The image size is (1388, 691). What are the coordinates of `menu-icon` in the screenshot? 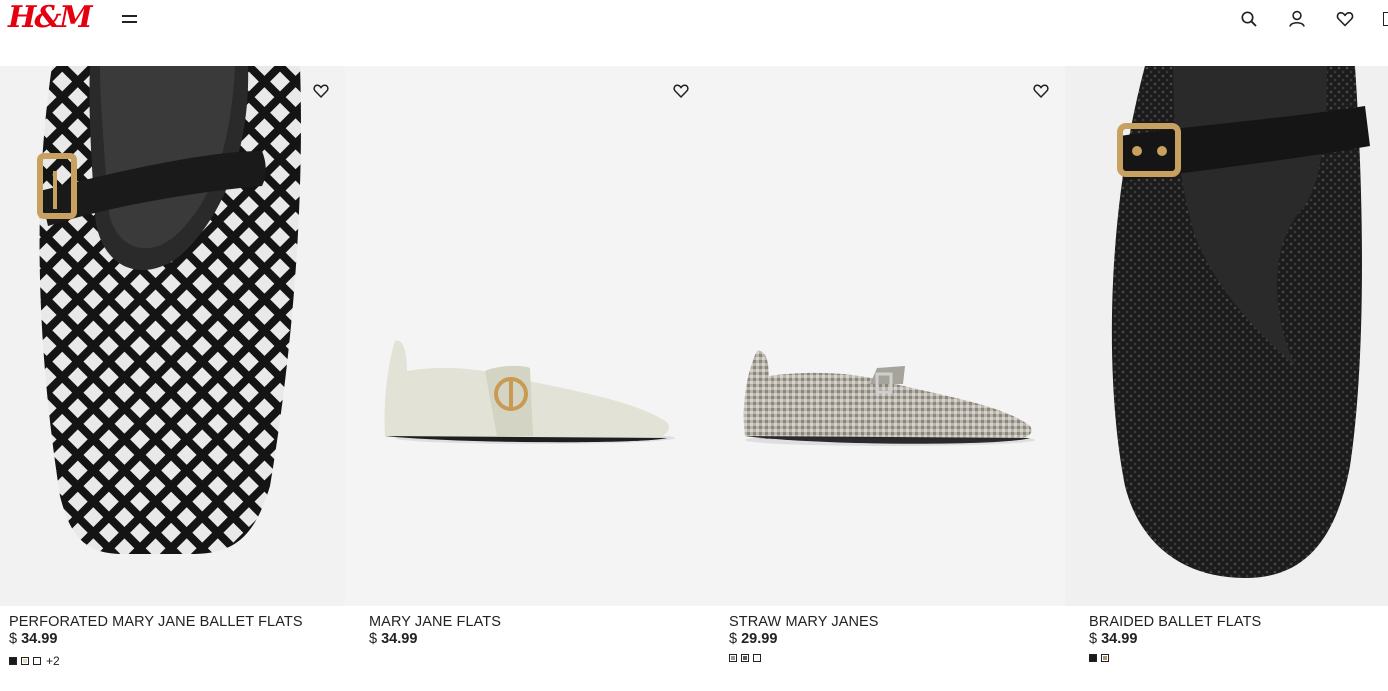 It's located at (129, 16).